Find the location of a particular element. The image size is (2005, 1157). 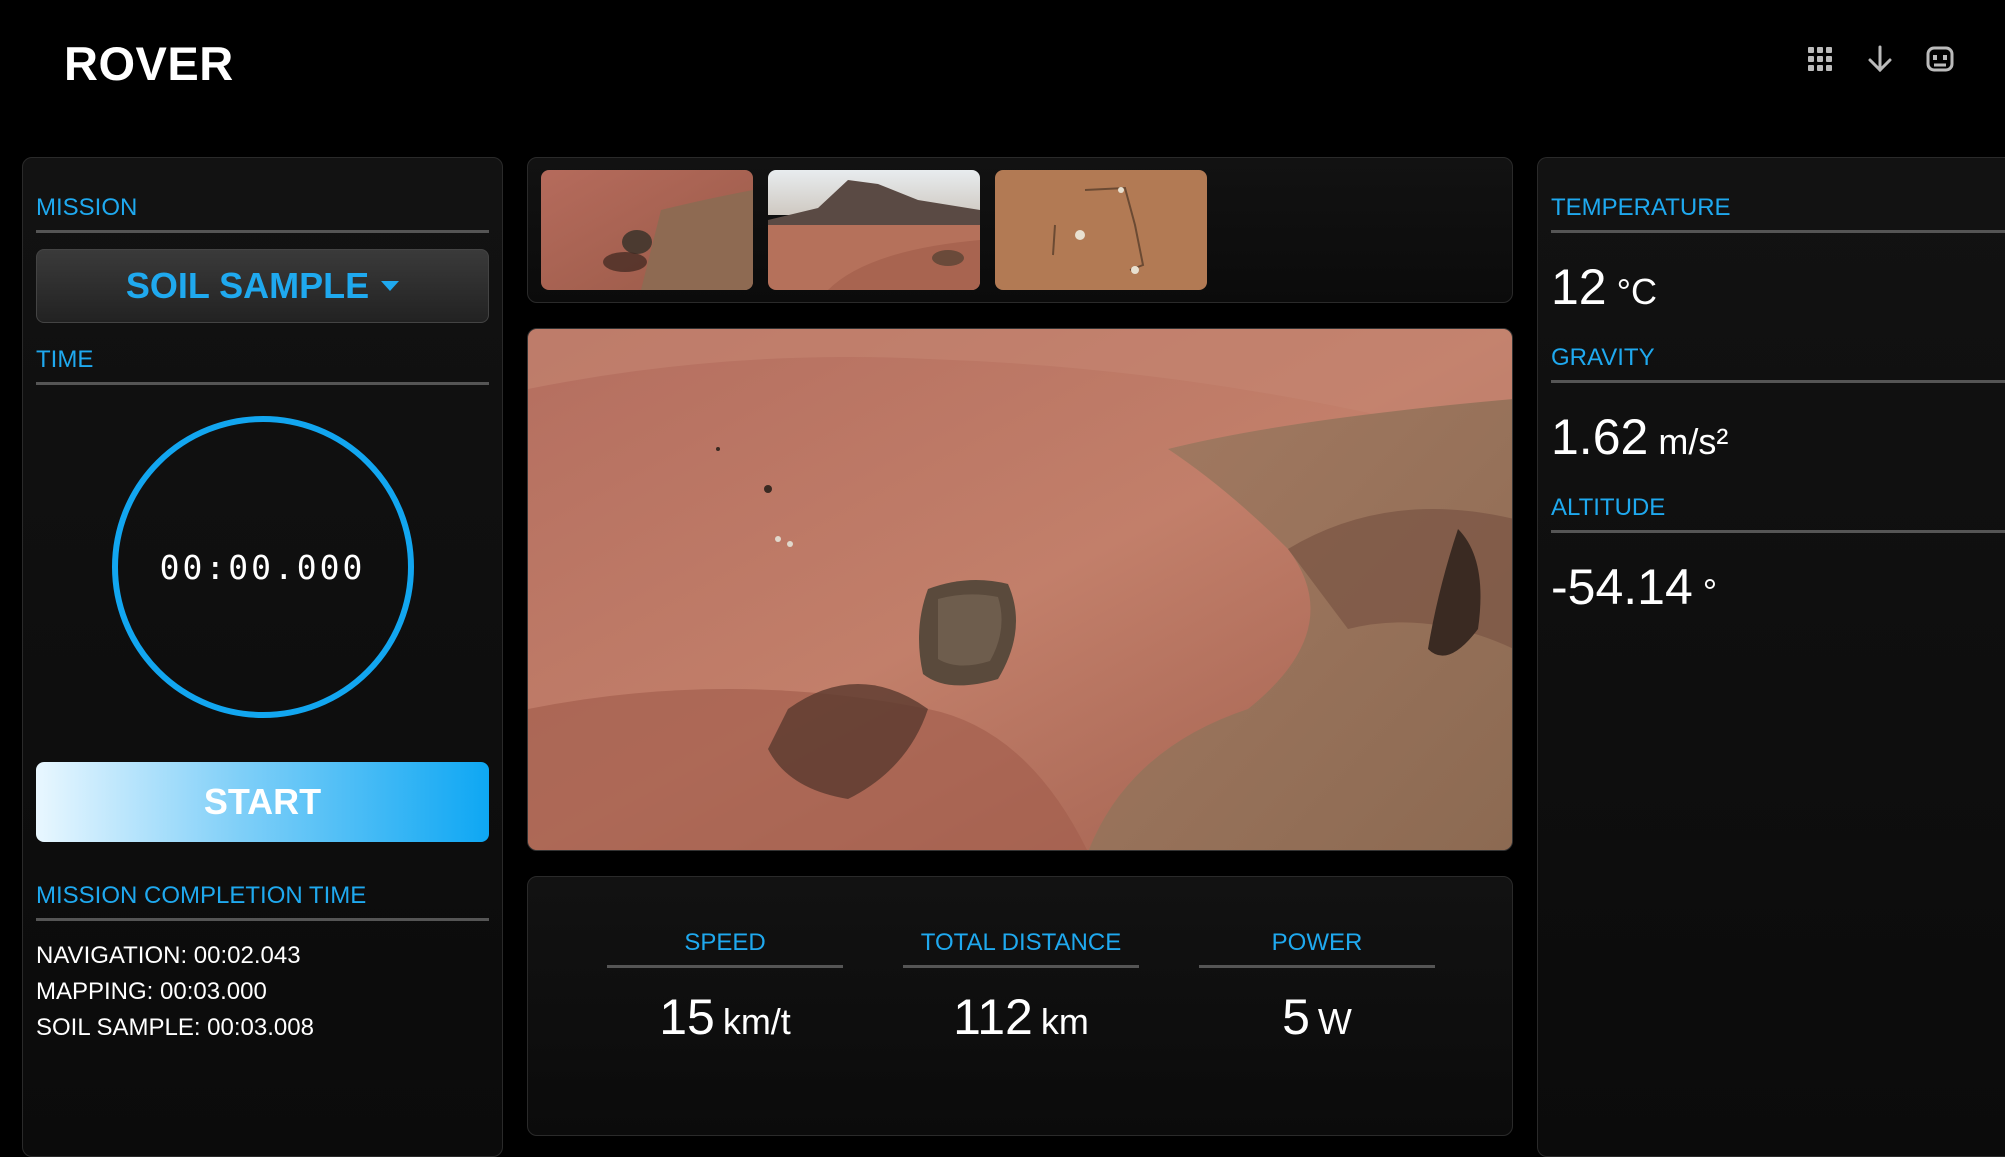

completion-item-mapping: MAPPING: 00:03.000 is located at coordinates (151, 991).